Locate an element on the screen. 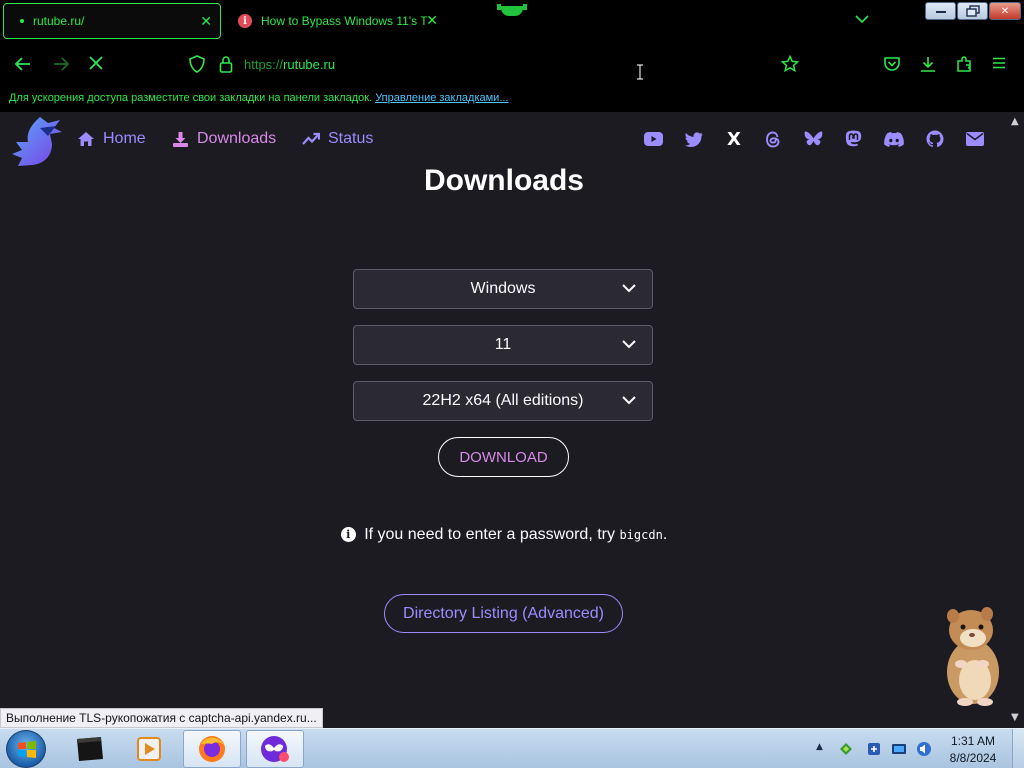 The image size is (1024, 768). windows-taskbar: ▲ 1:31 AM 8/8/2024 is located at coordinates (512, 748).